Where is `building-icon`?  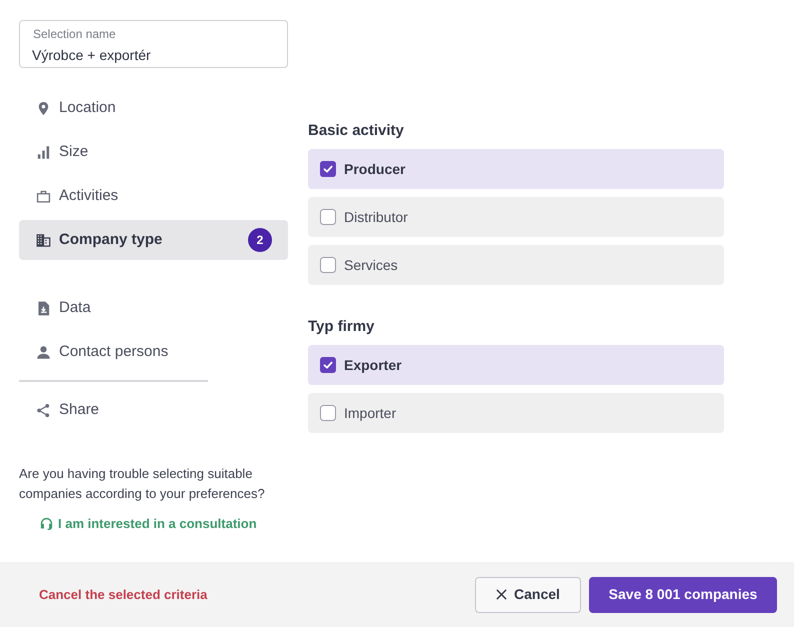
building-icon is located at coordinates (43, 240).